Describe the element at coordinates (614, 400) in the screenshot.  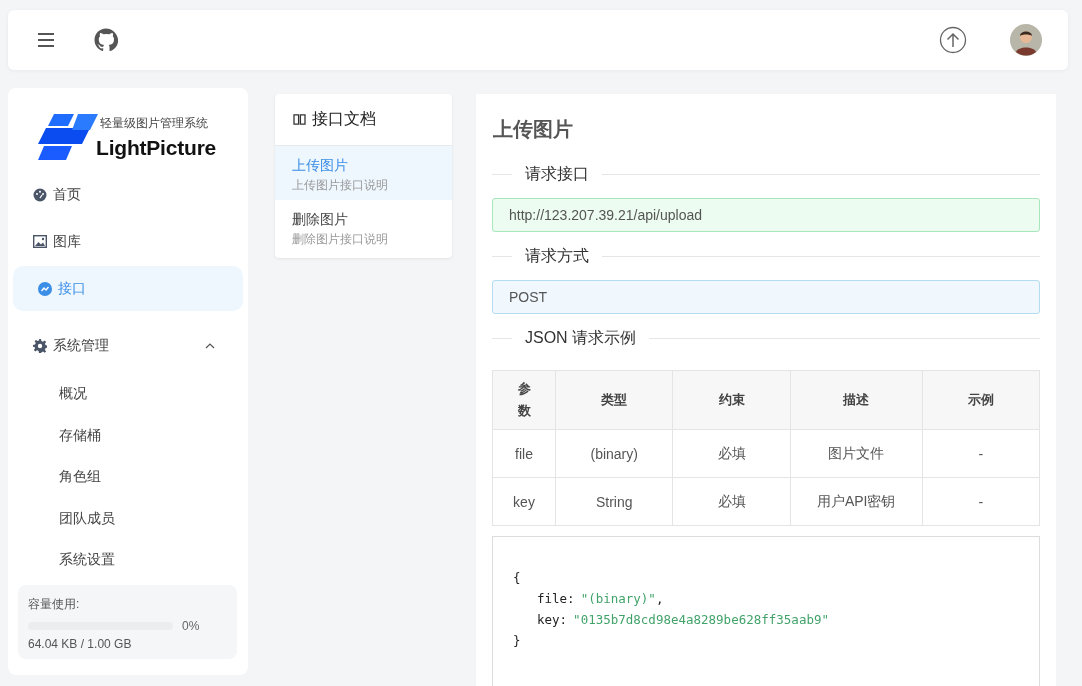
I see `column-header: 类型` at that location.